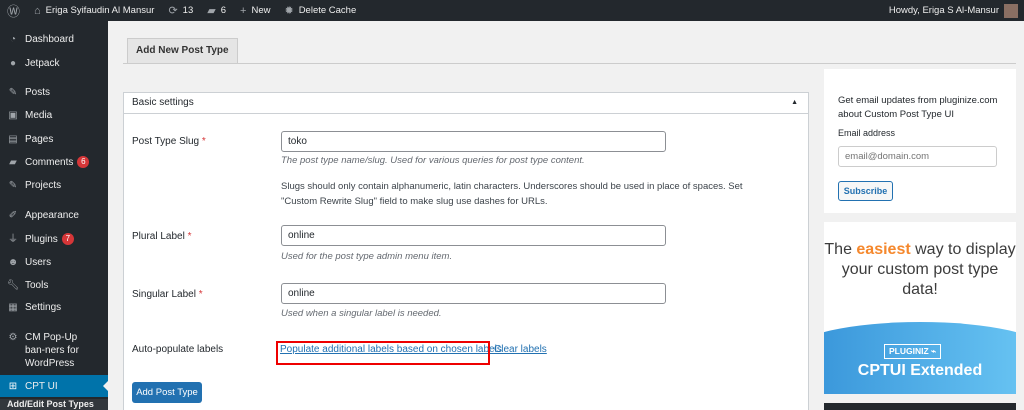 The width and height of the screenshot is (1024, 410). What do you see at coordinates (569, 63) in the screenshot?
I see `tab-divider` at bounding box center [569, 63].